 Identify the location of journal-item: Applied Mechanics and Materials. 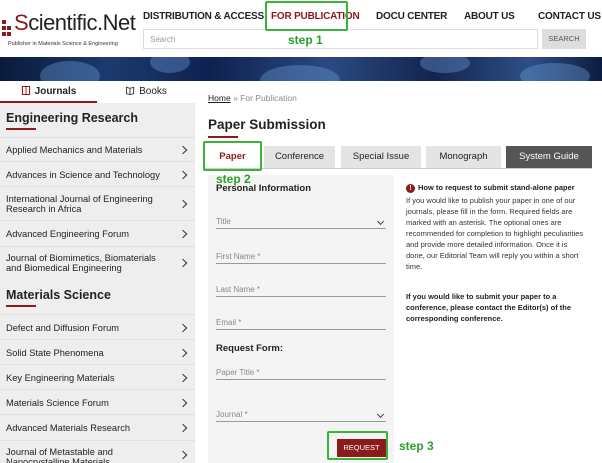
(97, 149).